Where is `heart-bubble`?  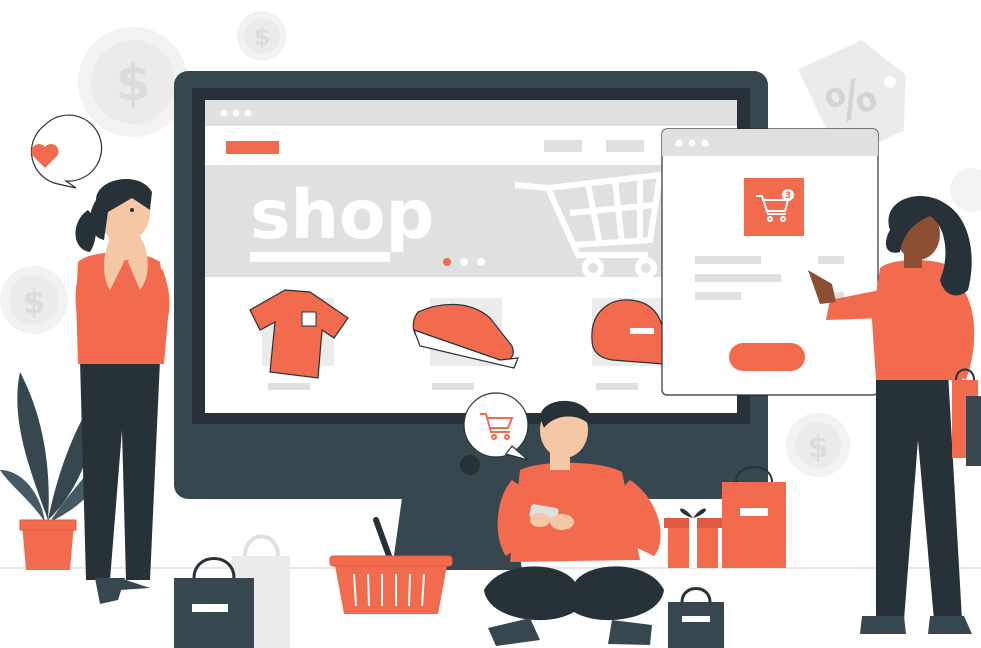 heart-bubble is located at coordinates (66, 151).